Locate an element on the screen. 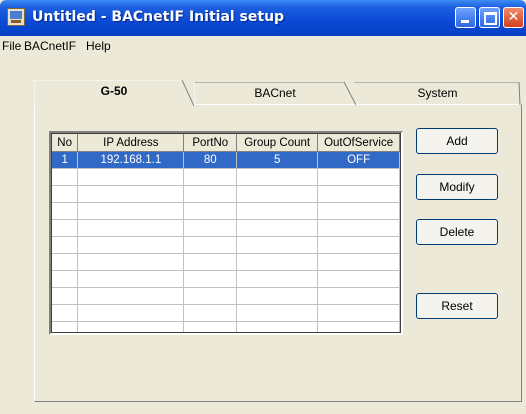 This screenshot has width=526, height=414. maximize-button is located at coordinates (489, 17).